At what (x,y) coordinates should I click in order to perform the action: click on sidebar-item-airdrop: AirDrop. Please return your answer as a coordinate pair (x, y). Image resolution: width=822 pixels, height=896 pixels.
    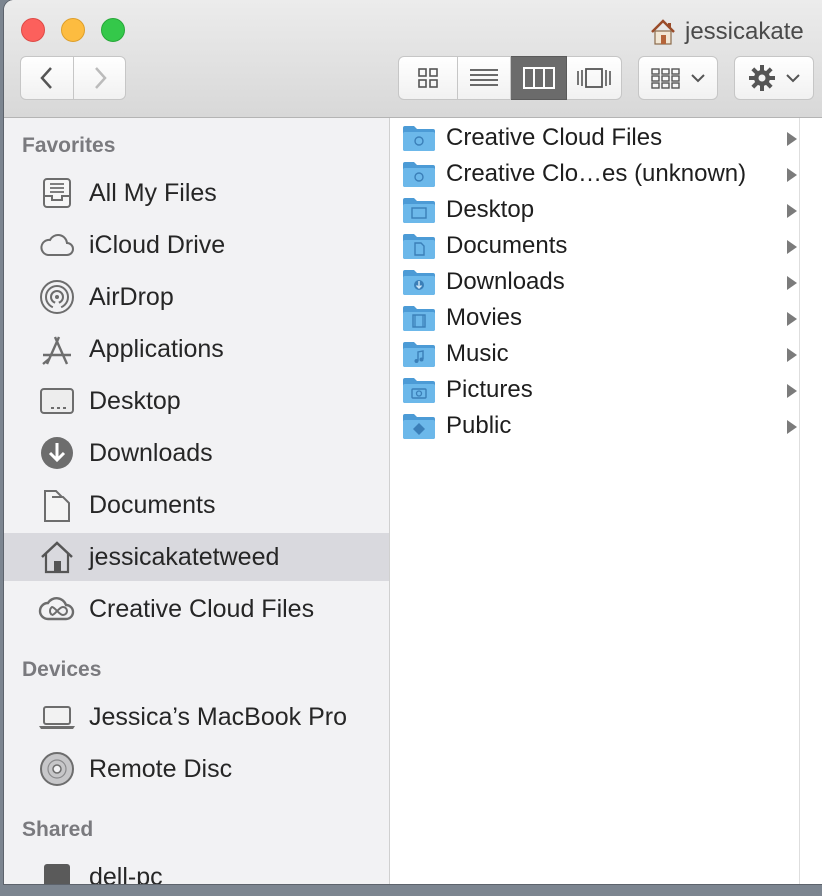
    Looking at the image, I should click on (196, 297).